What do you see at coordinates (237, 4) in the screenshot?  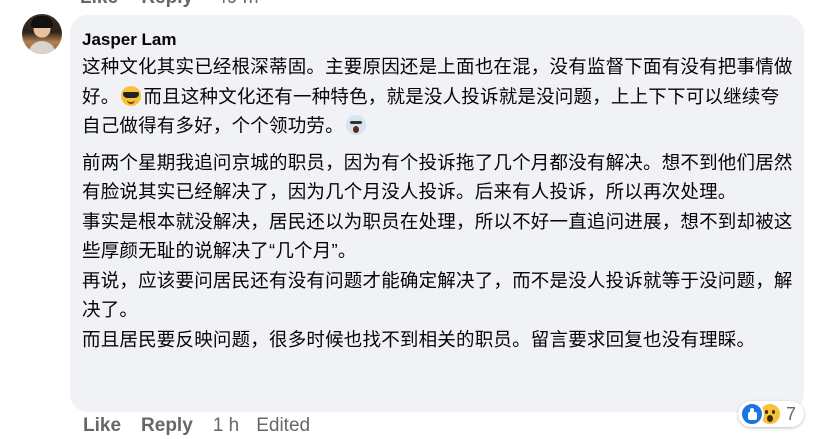 I see `previous-timestamp: 49 m` at bounding box center [237, 4].